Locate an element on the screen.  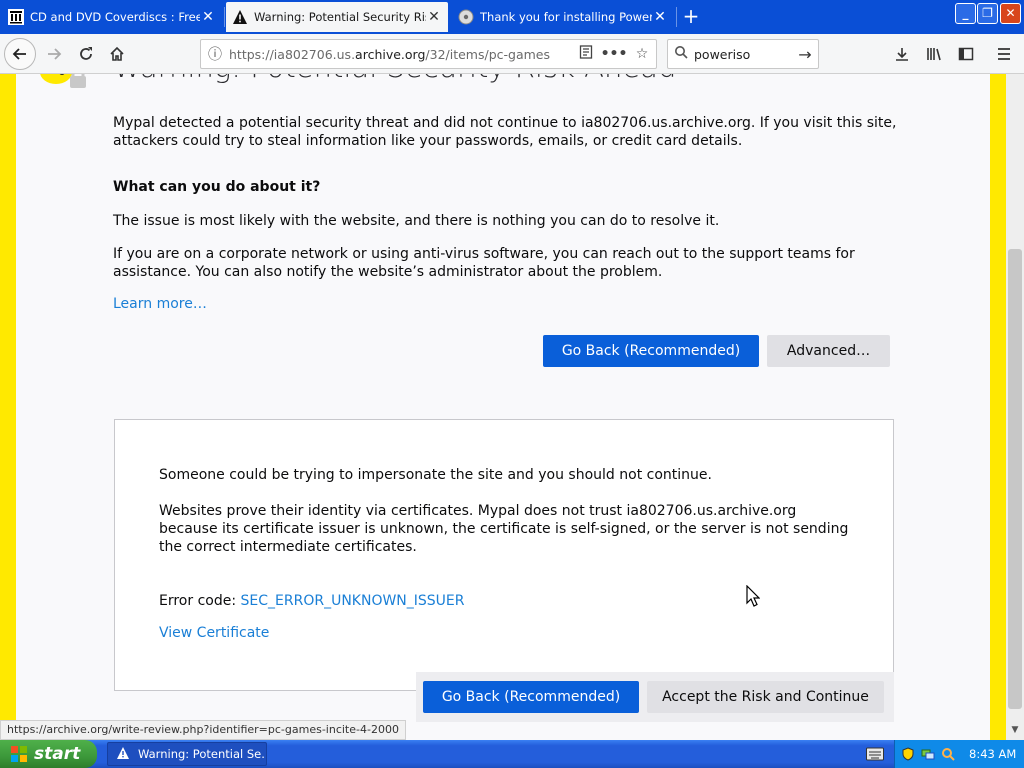
tab-coverdiscs: CD and DVD Coverdiscs : Free Te ✕ is located at coordinates (112, 17).